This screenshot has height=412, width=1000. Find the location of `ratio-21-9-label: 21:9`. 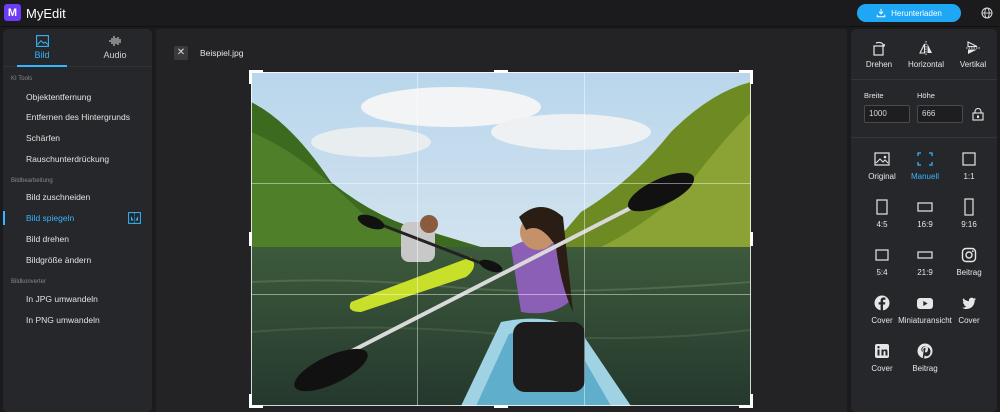

ratio-21-9-label: 21:9 is located at coordinates (925, 272).